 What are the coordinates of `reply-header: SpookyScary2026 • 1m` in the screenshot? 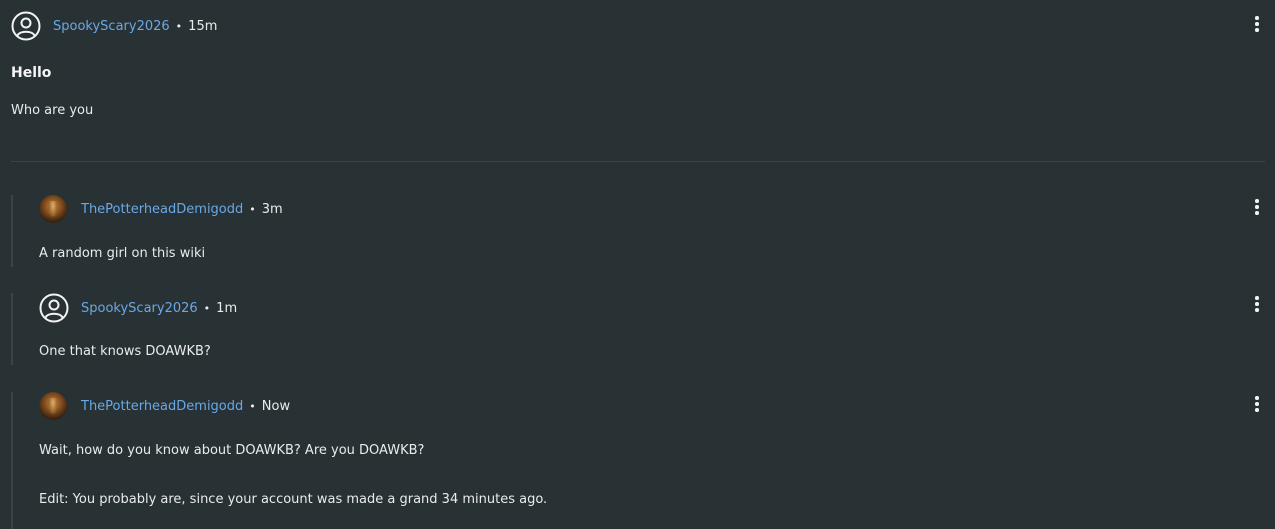 It's located at (138, 308).